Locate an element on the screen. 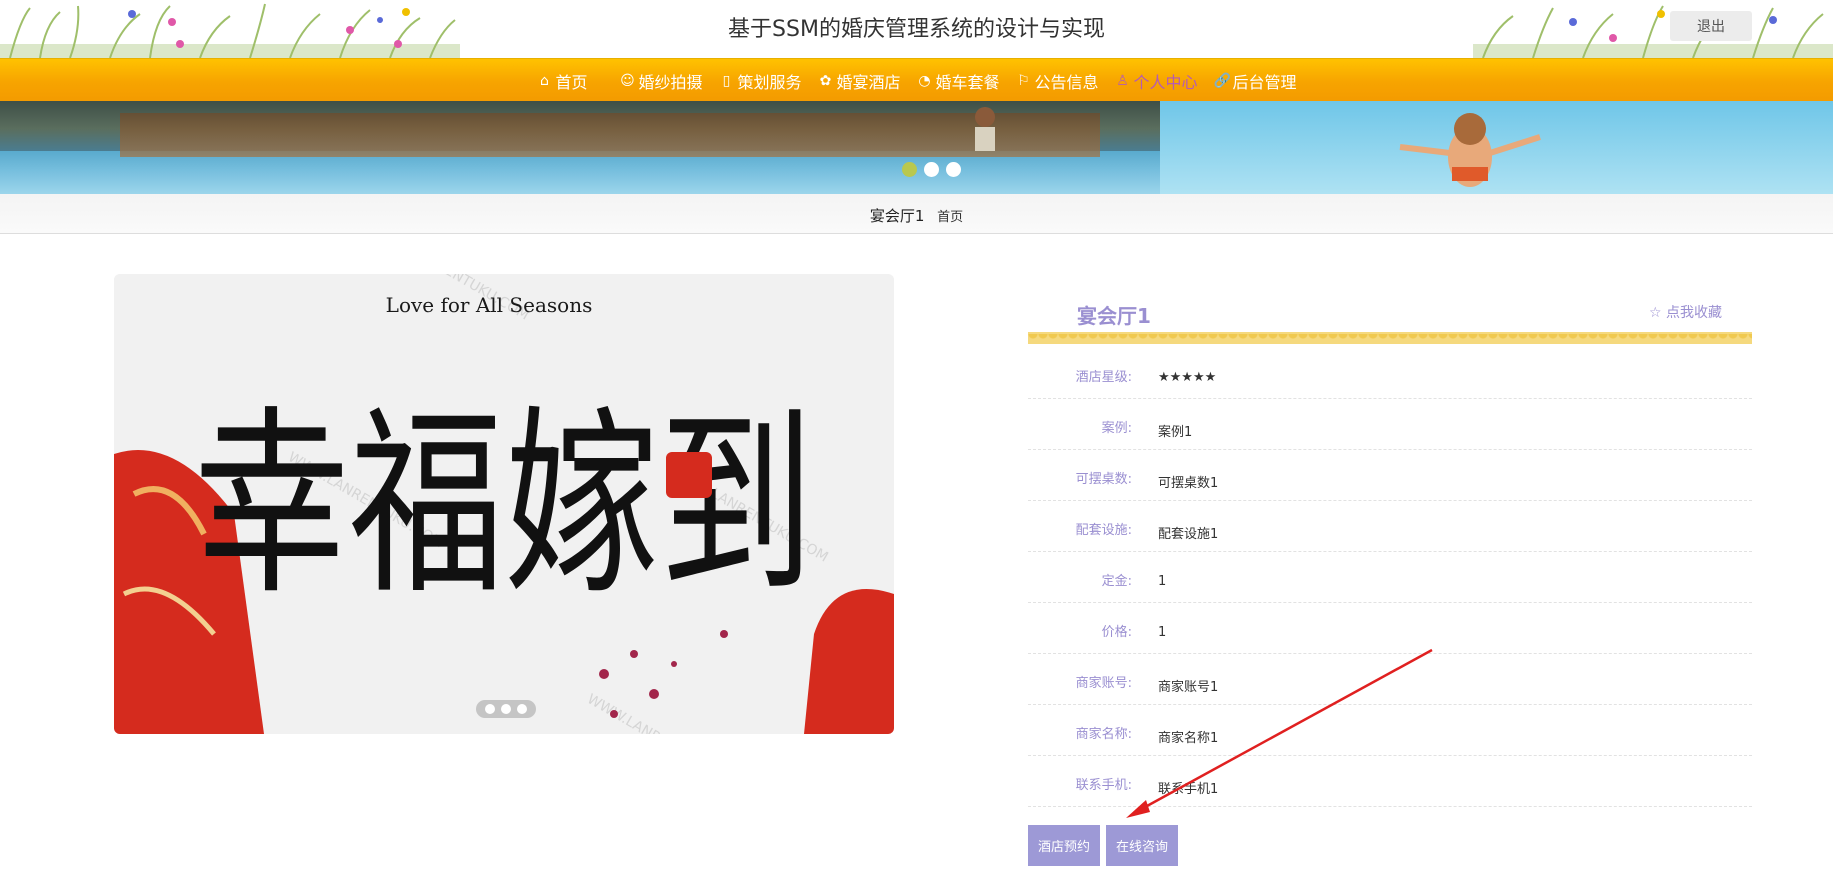 Image resolution: width=1833 pixels, height=891 pixels. link-icon: 🔗 is located at coordinates (1222, 80).